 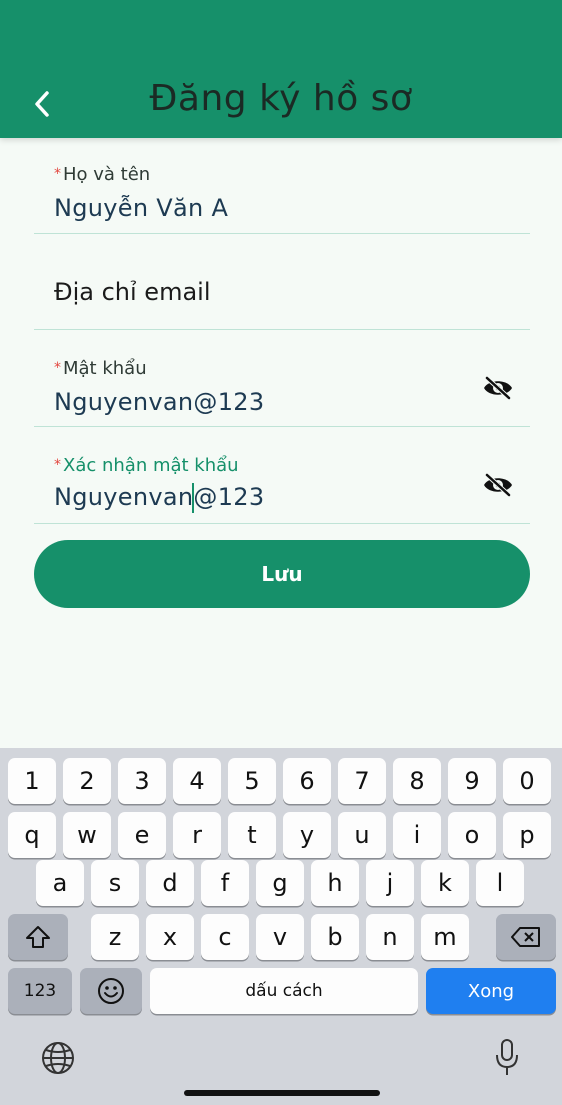 What do you see at coordinates (225, 937) in the screenshot?
I see `key-c: c` at bounding box center [225, 937].